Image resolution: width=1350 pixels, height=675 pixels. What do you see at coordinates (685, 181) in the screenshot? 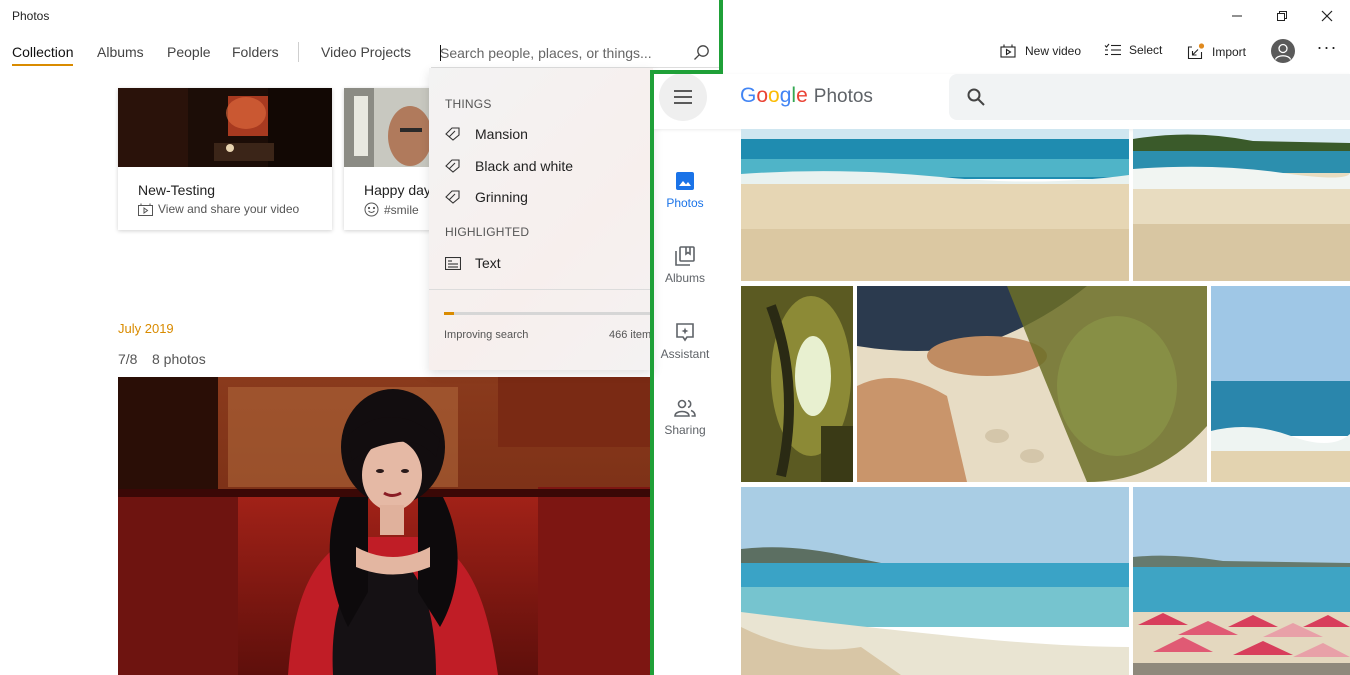
I see `image-icon` at bounding box center [685, 181].